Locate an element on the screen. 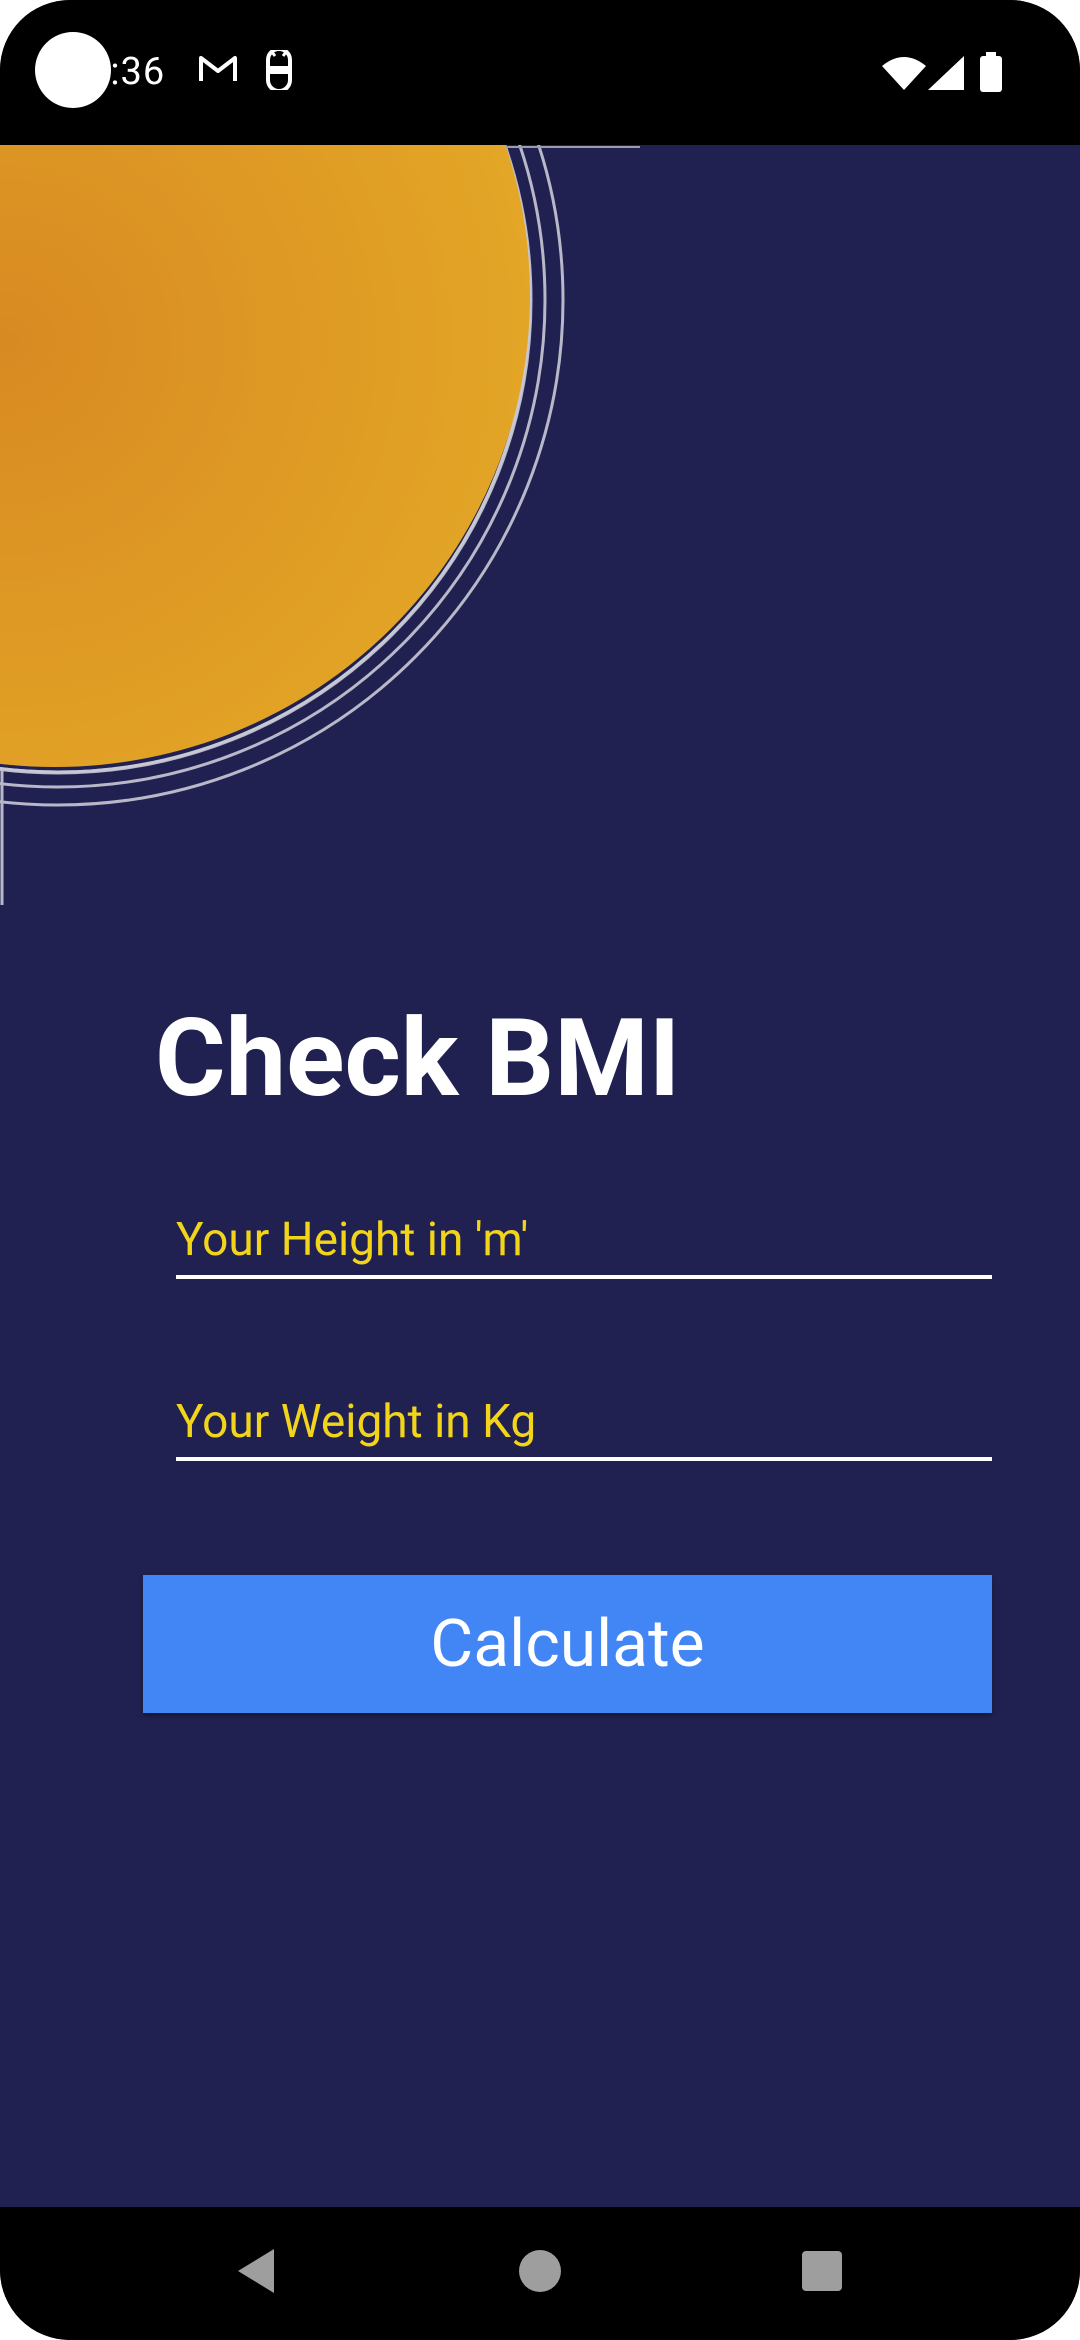 The height and width of the screenshot is (2340, 1080). home-icon is located at coordinates (540, 2273).